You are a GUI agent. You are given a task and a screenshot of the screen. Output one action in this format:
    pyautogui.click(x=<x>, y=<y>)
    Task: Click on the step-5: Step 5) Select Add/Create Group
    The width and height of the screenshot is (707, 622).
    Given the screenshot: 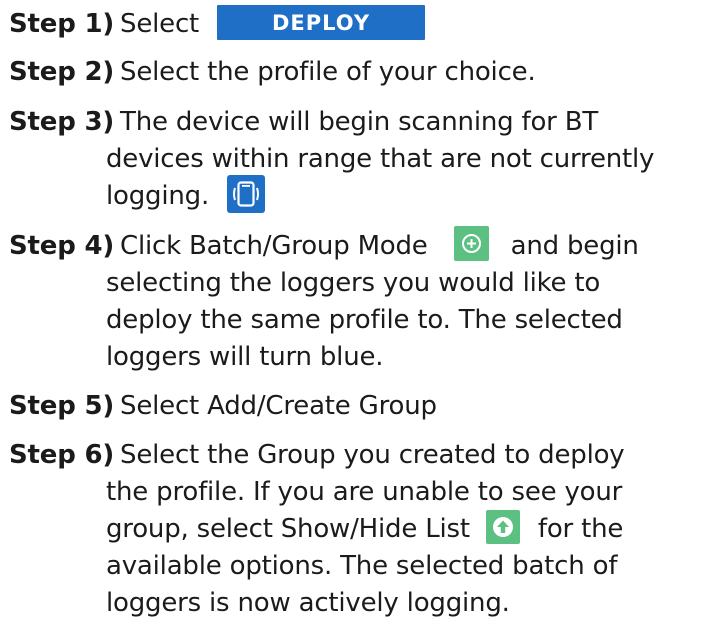 What is the action you would take?
    pyautogui.click(x=354, y=406)
    